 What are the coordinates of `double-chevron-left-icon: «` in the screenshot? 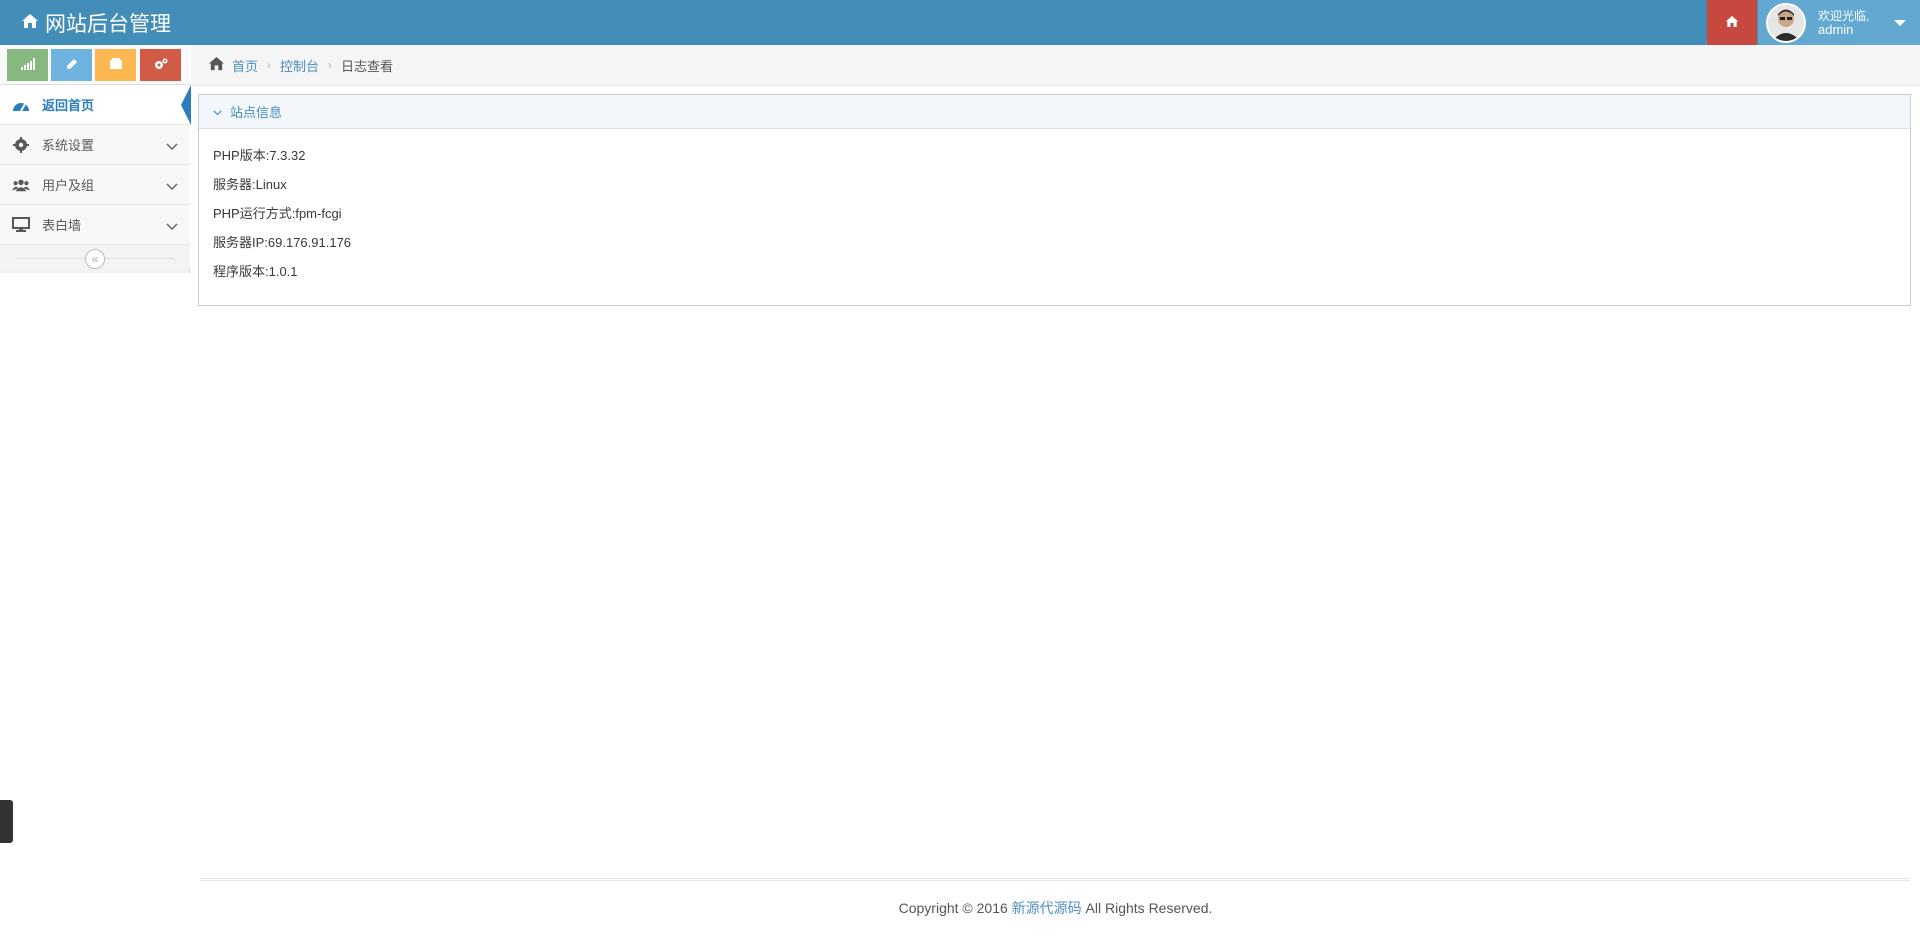 It's located at (95, 259).